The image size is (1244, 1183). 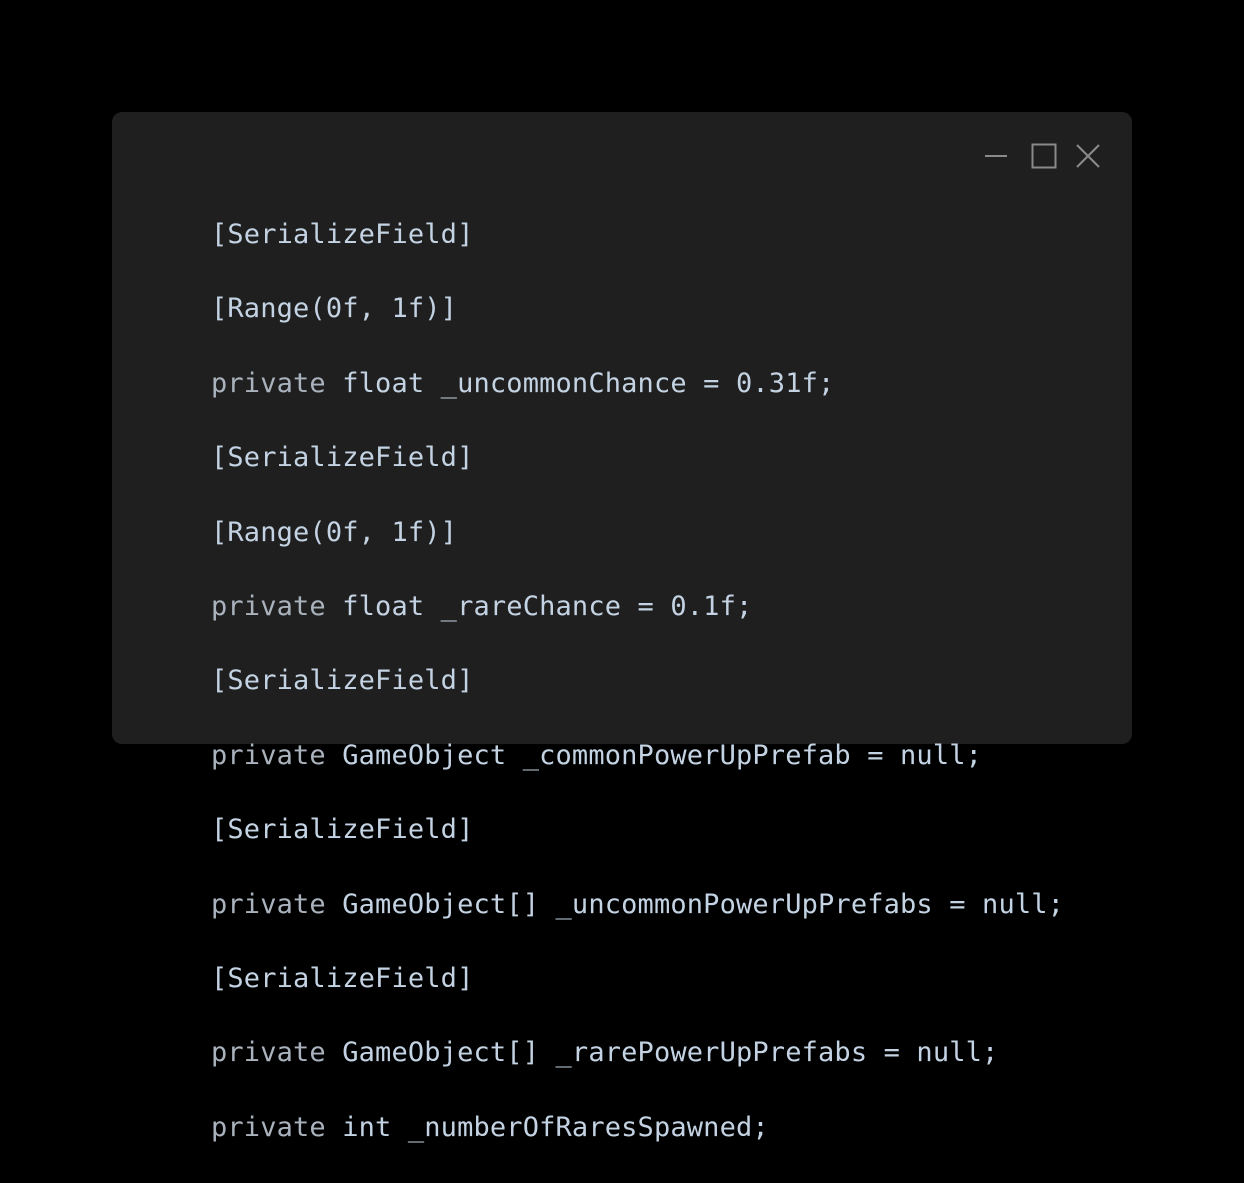 I want to click on close-button, so click(x=1088, y=156).